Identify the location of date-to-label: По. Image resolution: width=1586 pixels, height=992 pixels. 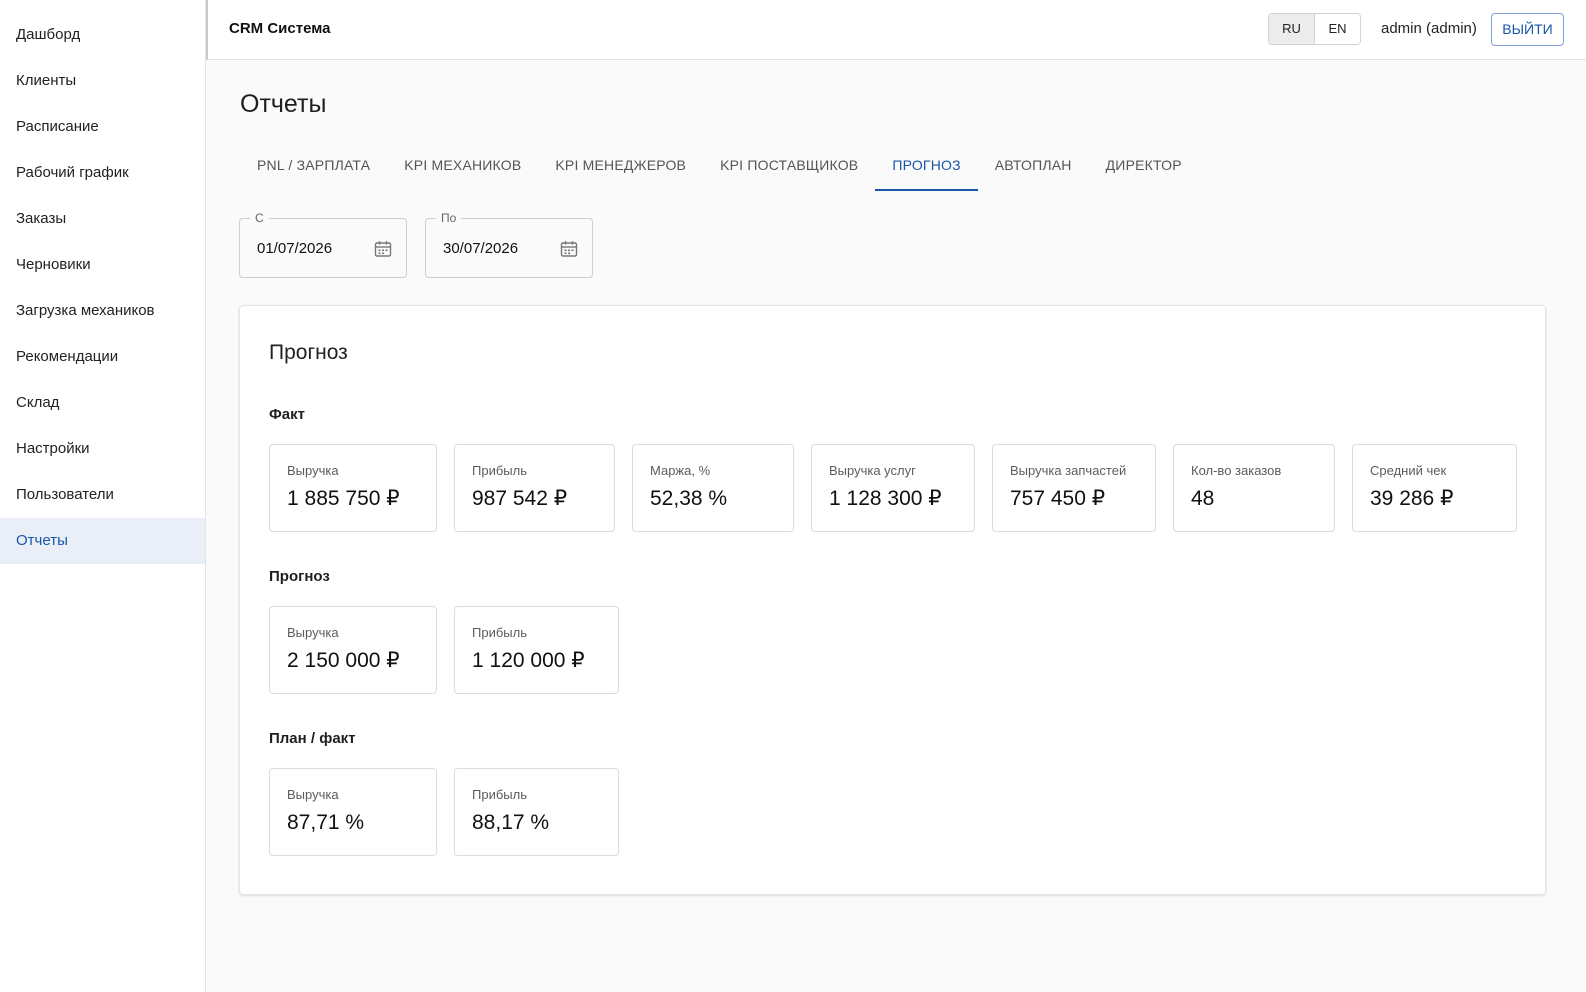
(449, 218).